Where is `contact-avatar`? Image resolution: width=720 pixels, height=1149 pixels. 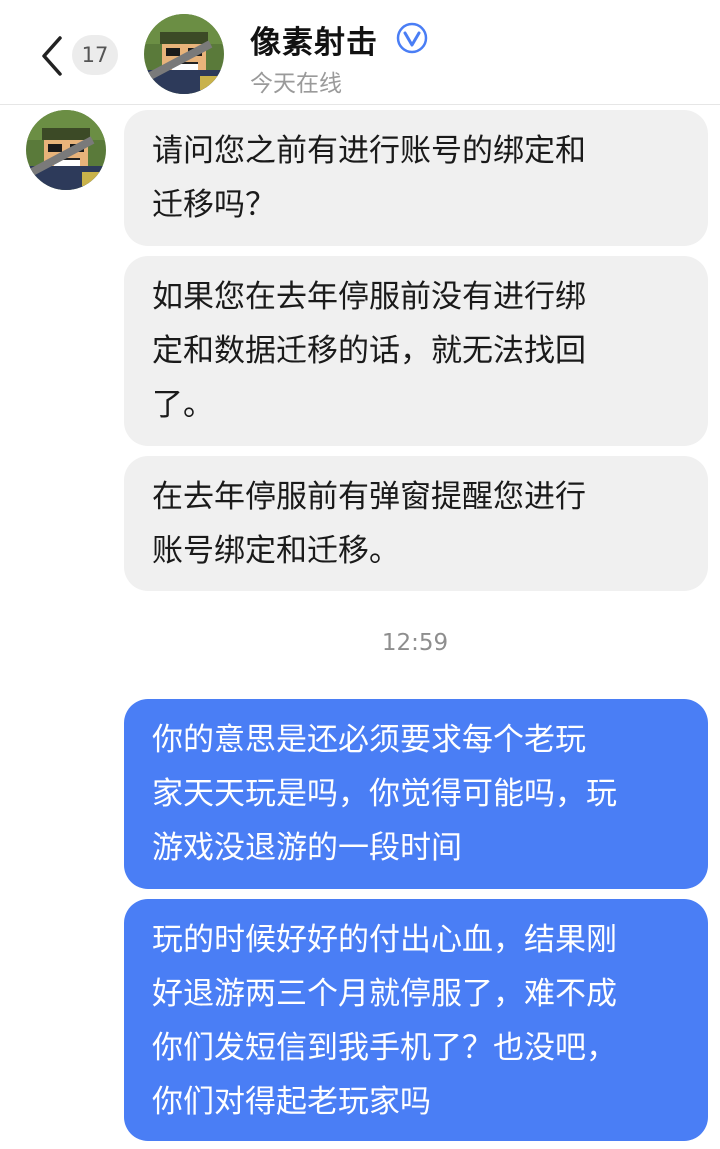
contact-avatar is located at coordinates (184, 54).